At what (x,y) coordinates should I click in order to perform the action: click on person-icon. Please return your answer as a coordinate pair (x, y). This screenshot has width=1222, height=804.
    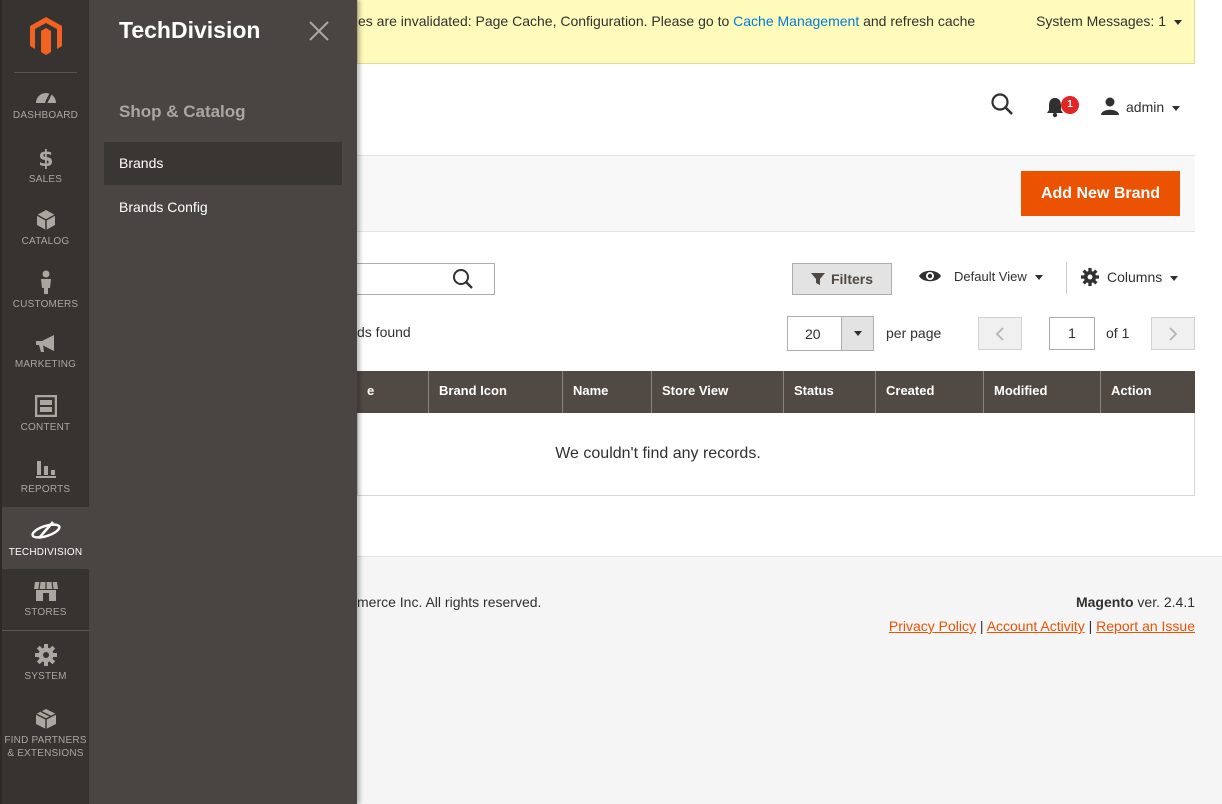
    Looking at the image, I should click on (45, 282).